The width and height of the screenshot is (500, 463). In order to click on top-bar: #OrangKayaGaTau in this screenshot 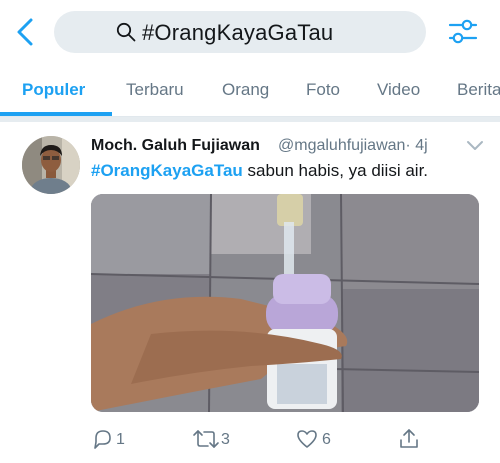, I will do `click(250, 33)`.